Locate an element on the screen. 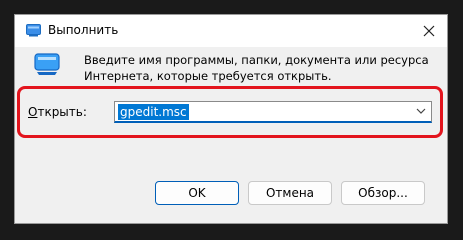 Image resolution: width=463 pixels, height=240 pixels. title-bar: Выполнить is located at coordinates (231, 31).